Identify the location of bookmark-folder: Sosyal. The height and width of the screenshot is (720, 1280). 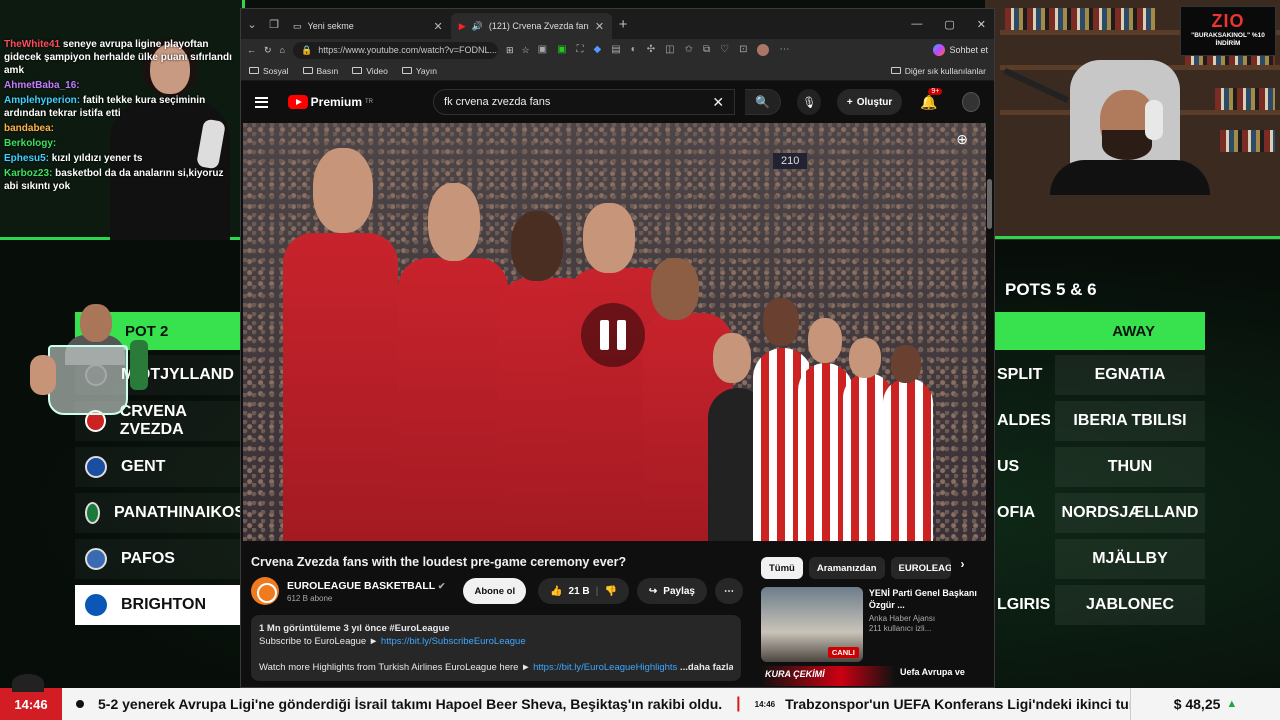
(269, 71).